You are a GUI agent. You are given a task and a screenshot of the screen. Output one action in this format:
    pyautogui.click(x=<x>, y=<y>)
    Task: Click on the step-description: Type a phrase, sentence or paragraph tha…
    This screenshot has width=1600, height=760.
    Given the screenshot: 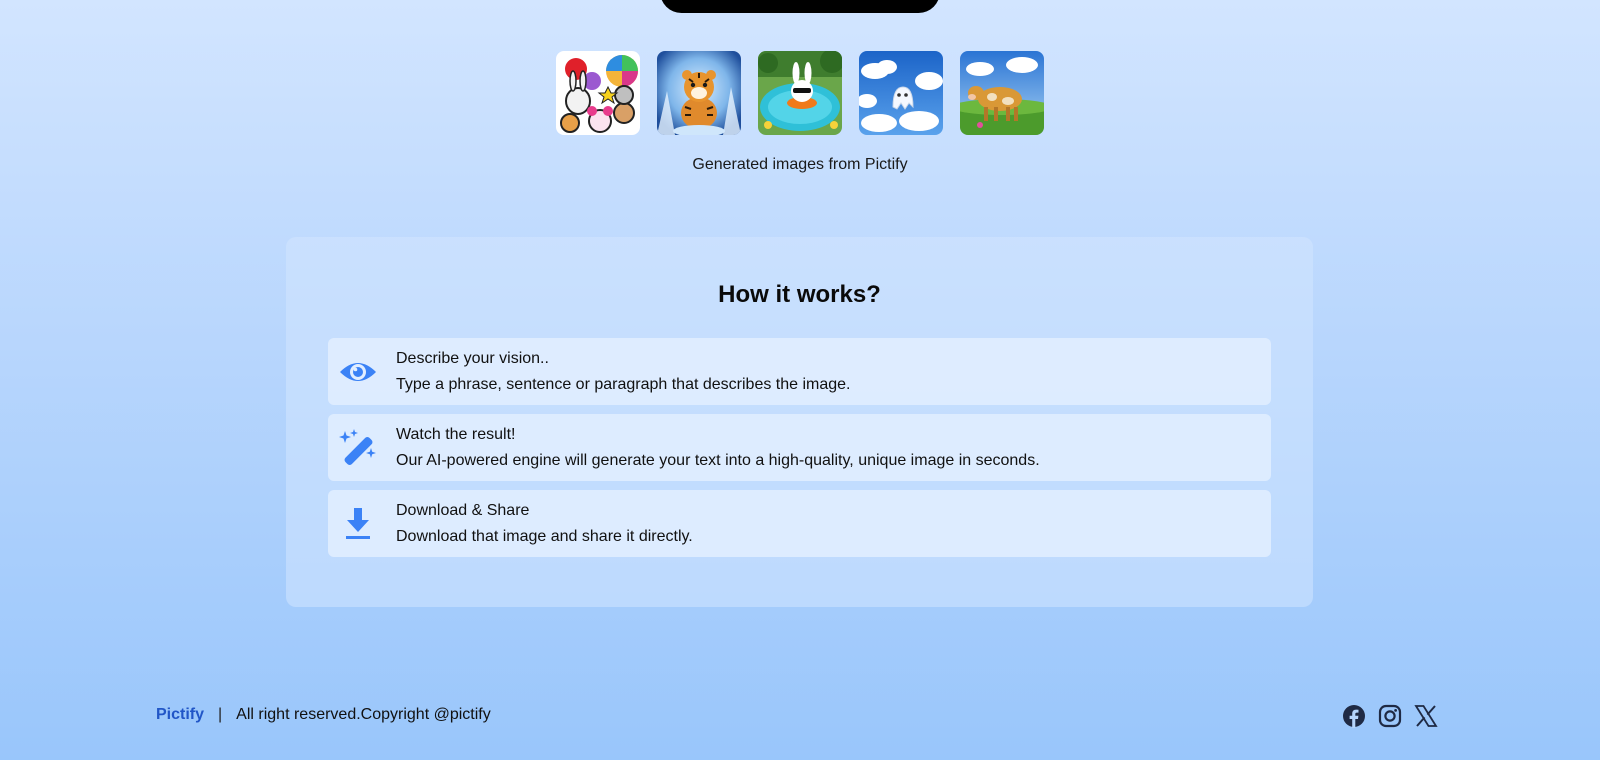 What is the action you would take?
    pyautogui.click(x=623, y=384)
    